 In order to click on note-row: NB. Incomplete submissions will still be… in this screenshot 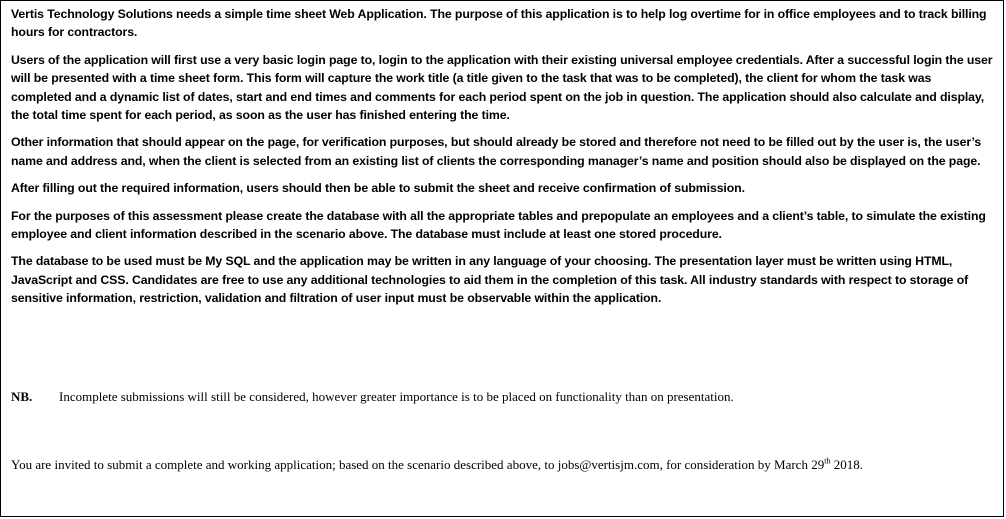, I will do `click(372, 397)`.